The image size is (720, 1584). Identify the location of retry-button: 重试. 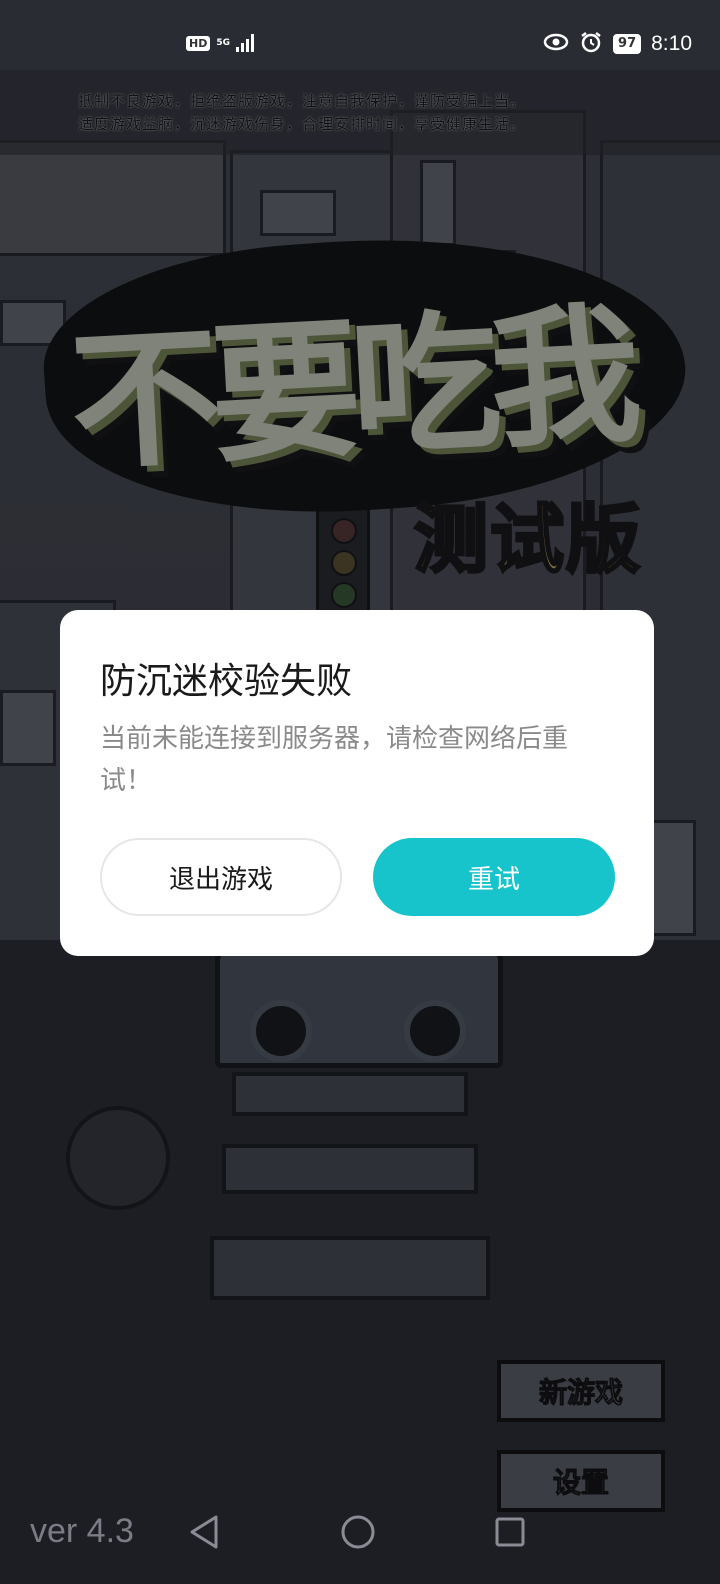
(494, 877).